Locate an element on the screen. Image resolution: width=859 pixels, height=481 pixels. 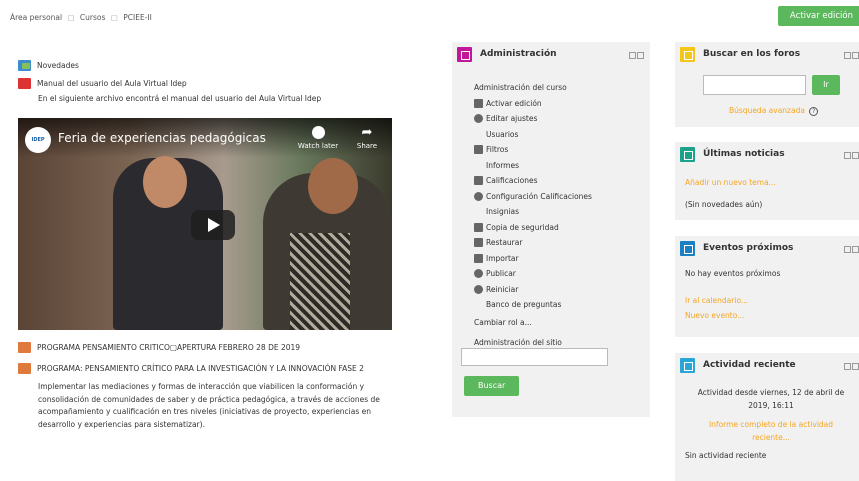
thumbnail-poncho is located at coordinates (320, 281).